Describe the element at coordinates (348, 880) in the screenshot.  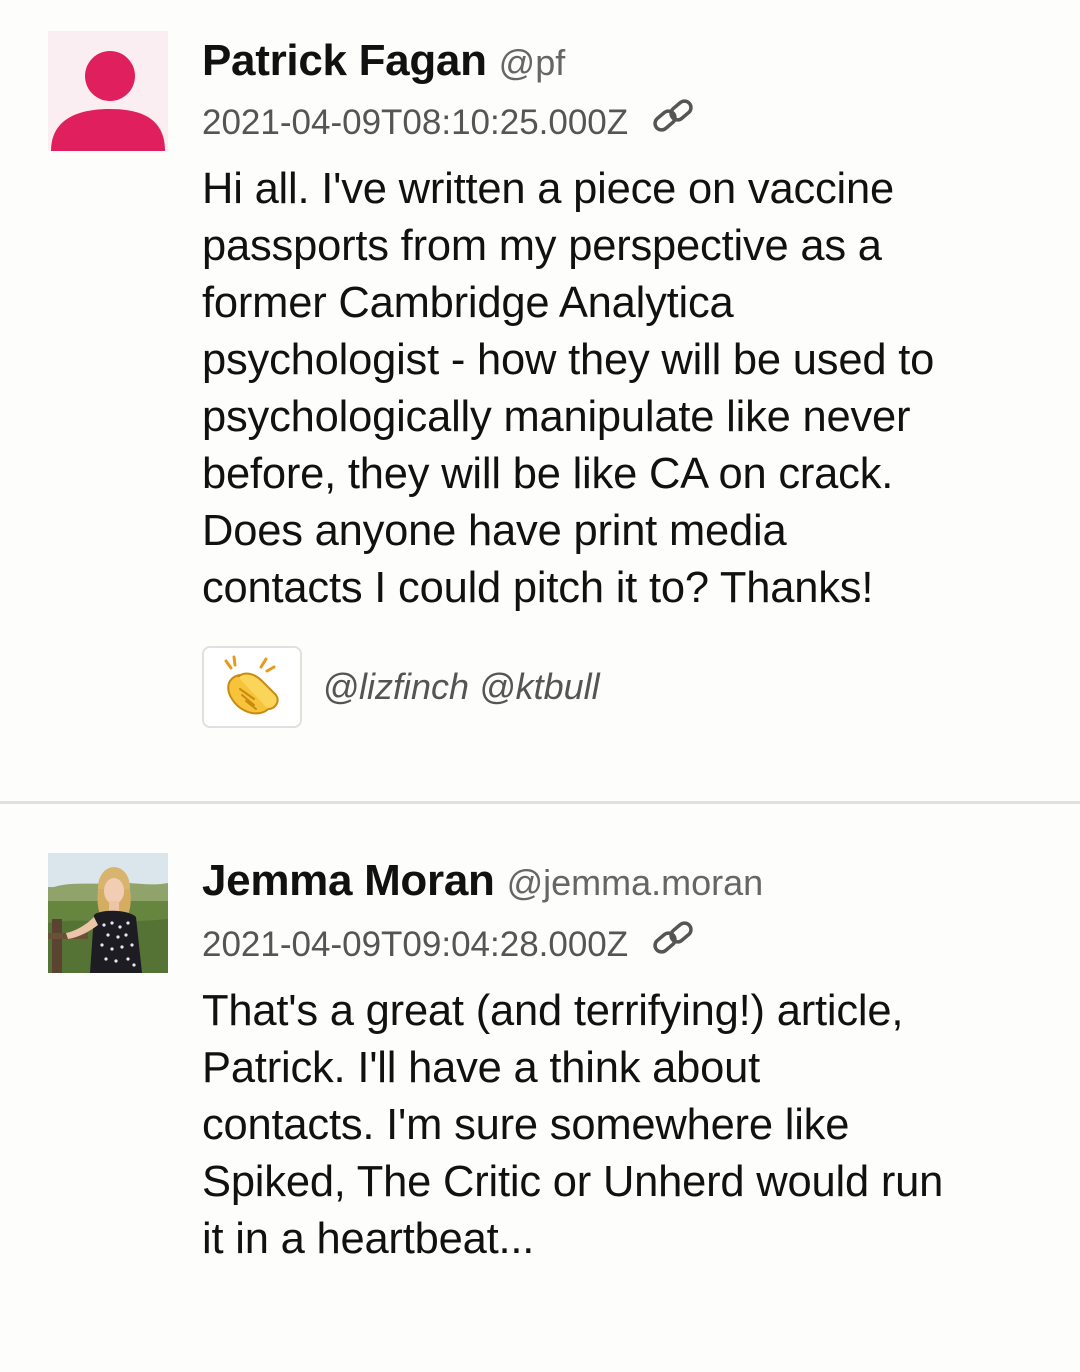
I see `author-name: Jemma Moran` at that location.